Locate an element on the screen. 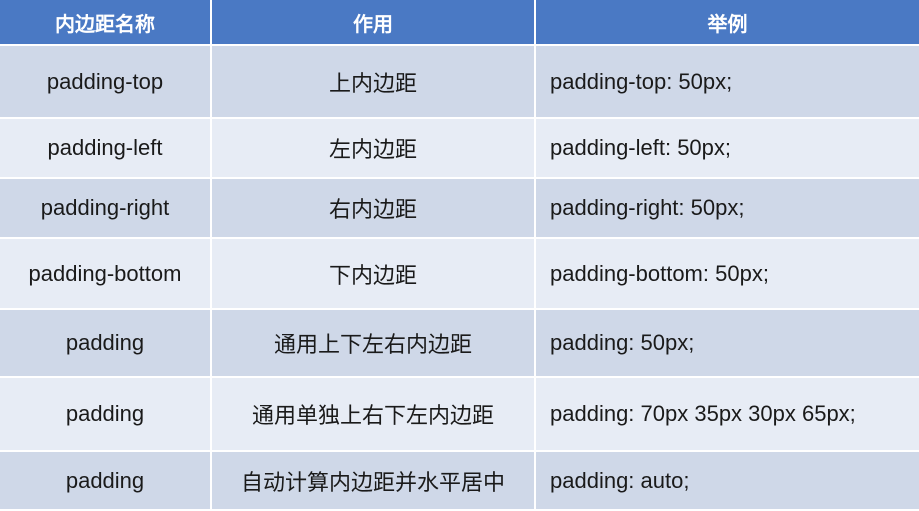  table-header-row: 内边距名称 作用 举例 is located at coordinates (459, 23).